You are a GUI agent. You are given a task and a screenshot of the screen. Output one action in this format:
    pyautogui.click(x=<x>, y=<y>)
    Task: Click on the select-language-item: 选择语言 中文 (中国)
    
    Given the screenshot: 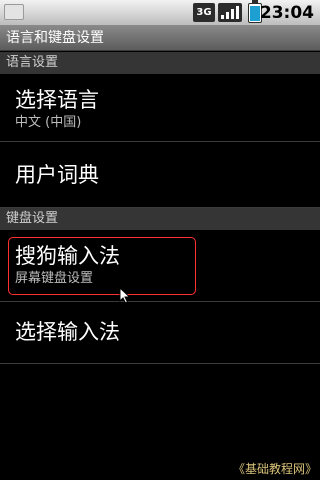 What is the action you would take?
    pyautogui.click(x=160, y=108)
    